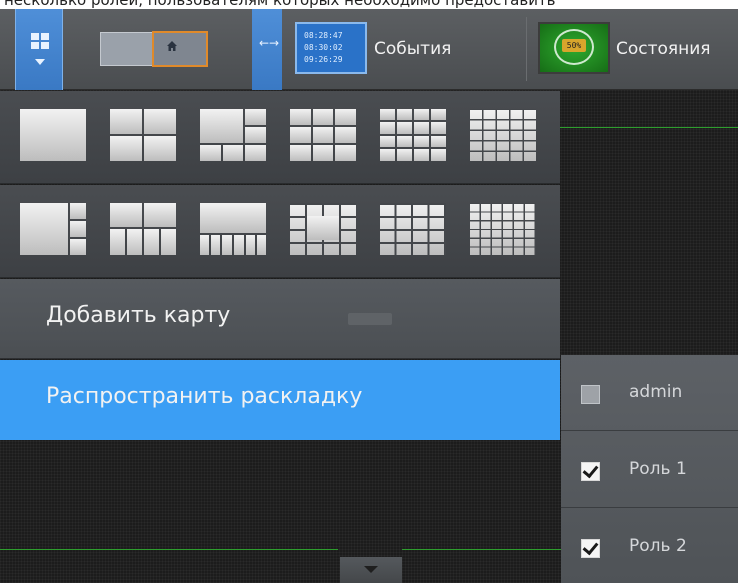 This screenshot has height=583, width=738. I want to click on role-checkbox-admin, so click(590, 394).